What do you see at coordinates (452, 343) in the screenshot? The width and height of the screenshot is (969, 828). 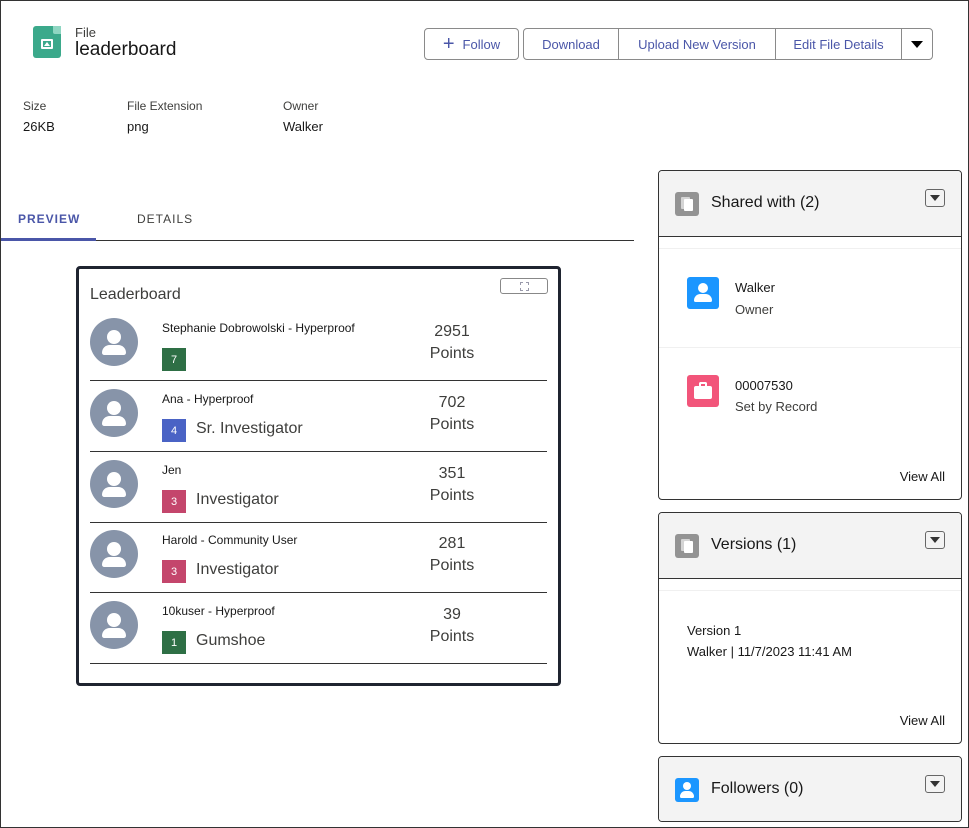 I see `leaderboard-points: 2951 Points` at bounding box center [452, 343].